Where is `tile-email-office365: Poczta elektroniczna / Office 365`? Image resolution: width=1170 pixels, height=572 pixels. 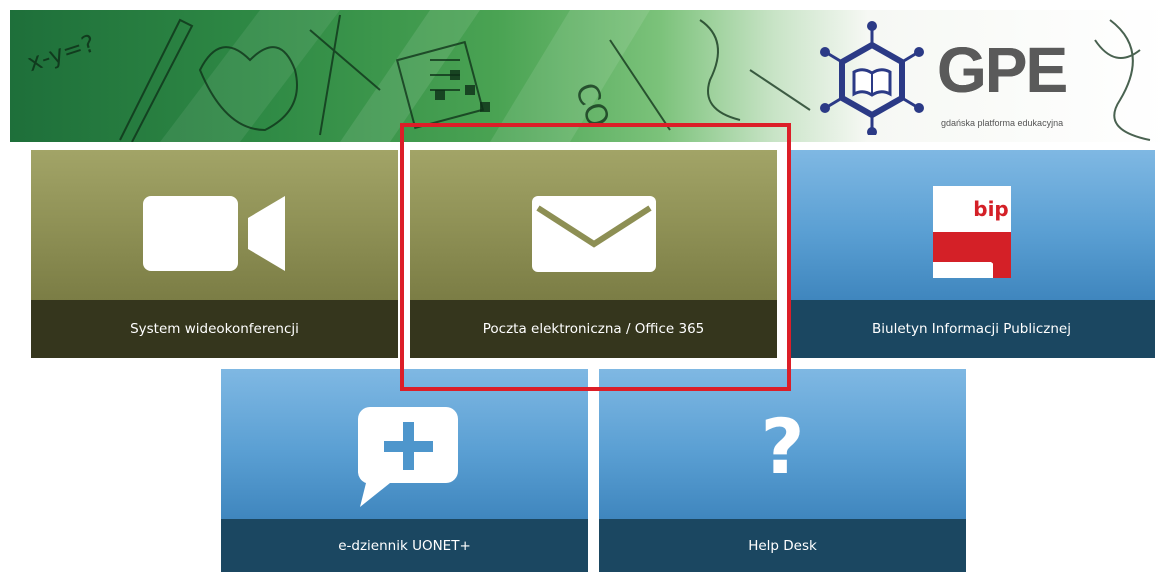 tile-email-office365: Poczta elektroniczna / Office 365 is located at coordinates (593, 254).